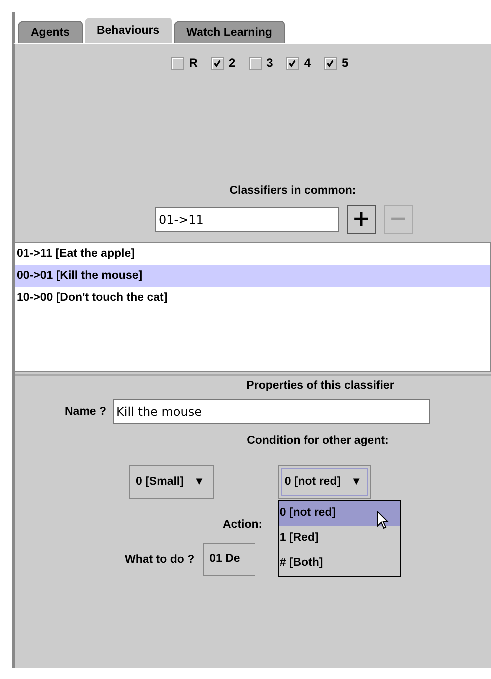  Describe the element at coordinates (252, 298) in the screenshot. I see `list-item: 10->00 [Don't touch the cat]` at that location.